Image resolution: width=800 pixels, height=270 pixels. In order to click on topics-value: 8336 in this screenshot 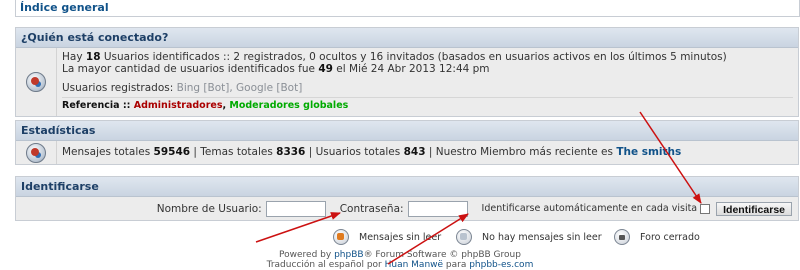, I will do `click(290, 152)`.